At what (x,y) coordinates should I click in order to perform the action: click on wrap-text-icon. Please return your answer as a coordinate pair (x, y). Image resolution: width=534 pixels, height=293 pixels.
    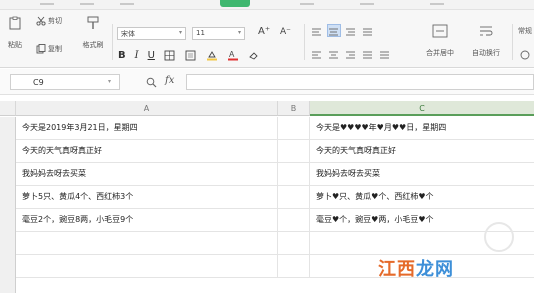
    Looking at the image, I should click on (486, 31).